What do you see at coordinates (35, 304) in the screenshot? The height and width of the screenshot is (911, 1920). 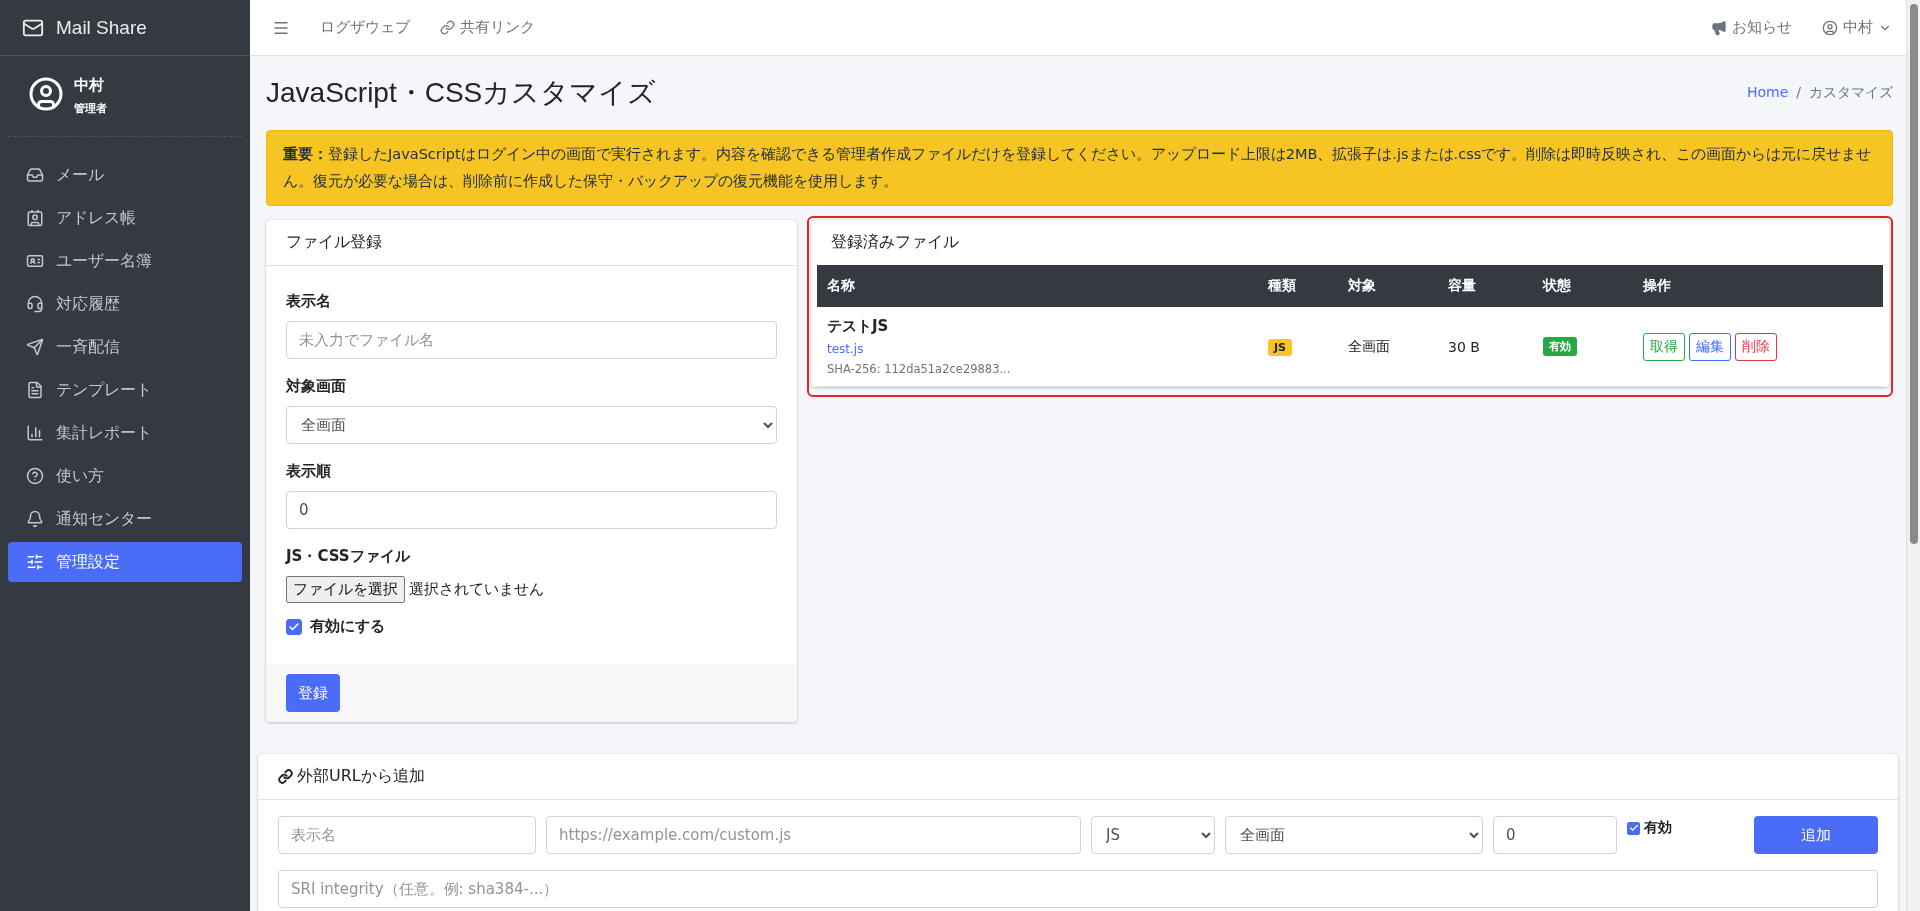 I see `headset-icon` at bounding box center [35, 304].